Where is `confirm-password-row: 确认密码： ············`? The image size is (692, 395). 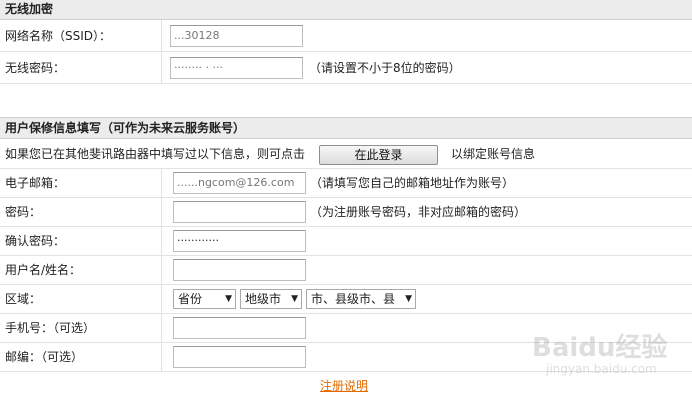
confirm-password-row: 确认密码： ············ is located at coordinates (346, 241).